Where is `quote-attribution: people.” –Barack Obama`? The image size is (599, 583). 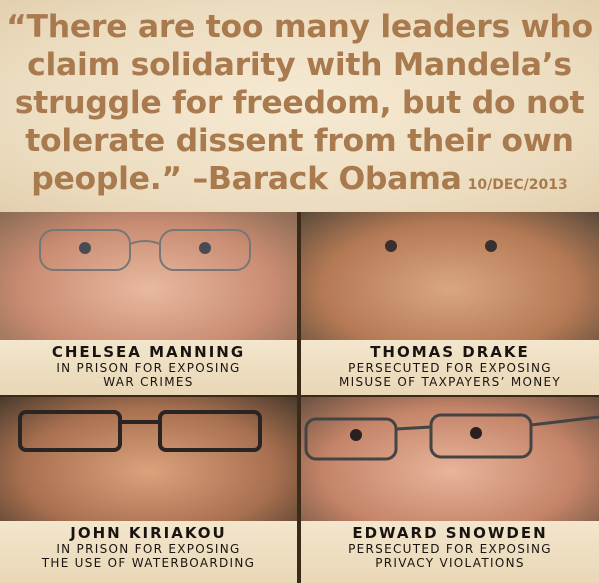
quote-attribution: people.” –Barack Obama is located at coordinates (246, 179).